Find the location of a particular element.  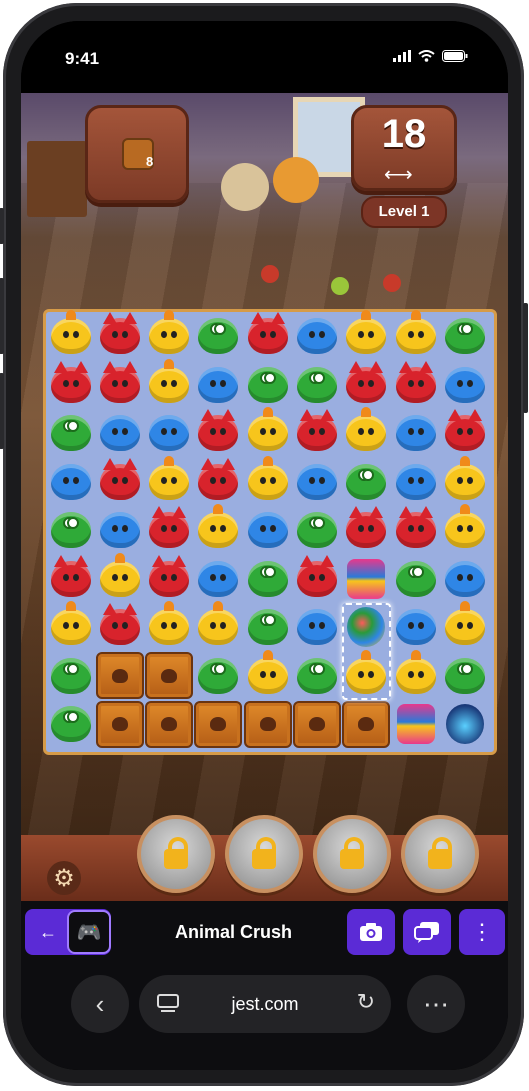

board-cell-bomb-booster is located at coordinates (464, 724).